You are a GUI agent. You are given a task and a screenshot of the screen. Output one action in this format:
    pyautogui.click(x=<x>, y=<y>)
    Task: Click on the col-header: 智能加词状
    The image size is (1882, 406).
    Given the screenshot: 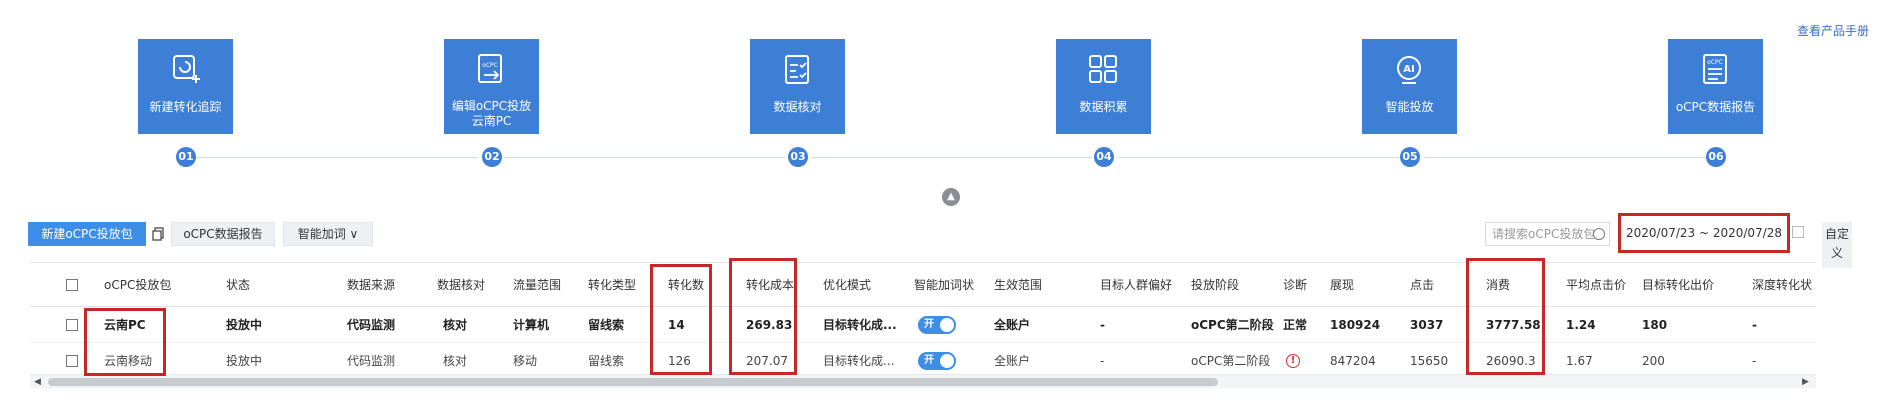 What is the action you would take?
    pyautogui.click(x=944, y=284)
    